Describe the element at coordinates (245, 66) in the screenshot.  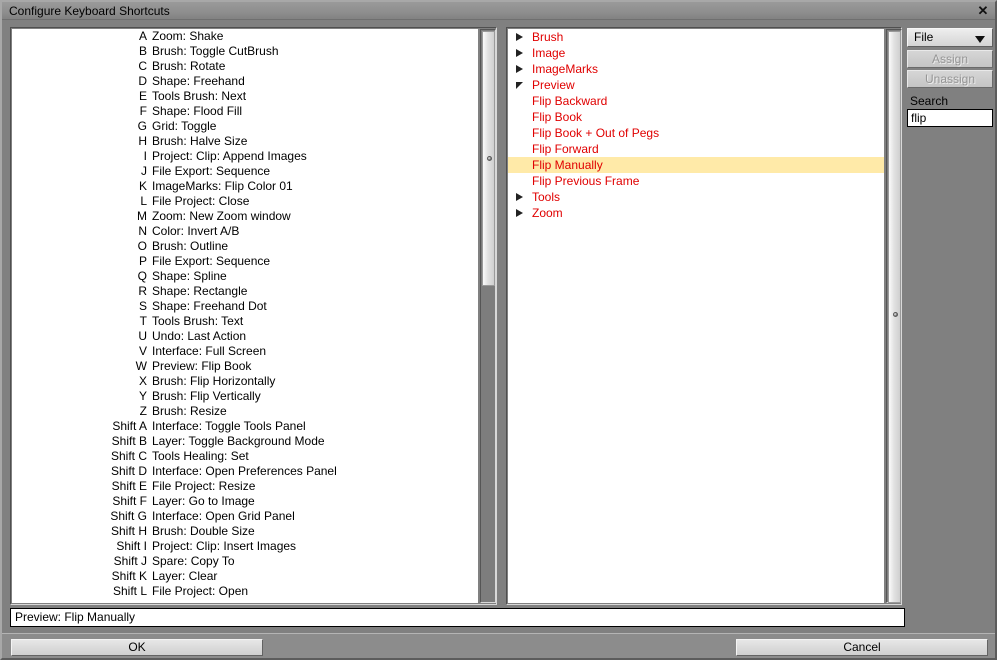
I see `shortcut-row: C Brush: Rotate` at that location.